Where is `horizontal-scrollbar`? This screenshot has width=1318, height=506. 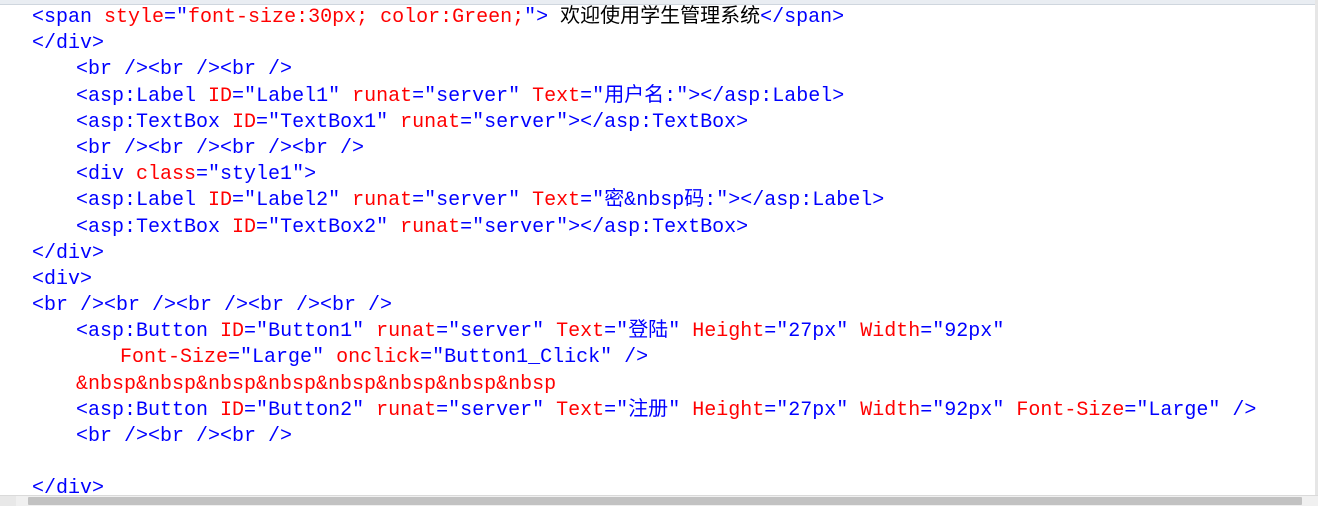 horizontal-scrollbar is located at coordinates (659, 500).